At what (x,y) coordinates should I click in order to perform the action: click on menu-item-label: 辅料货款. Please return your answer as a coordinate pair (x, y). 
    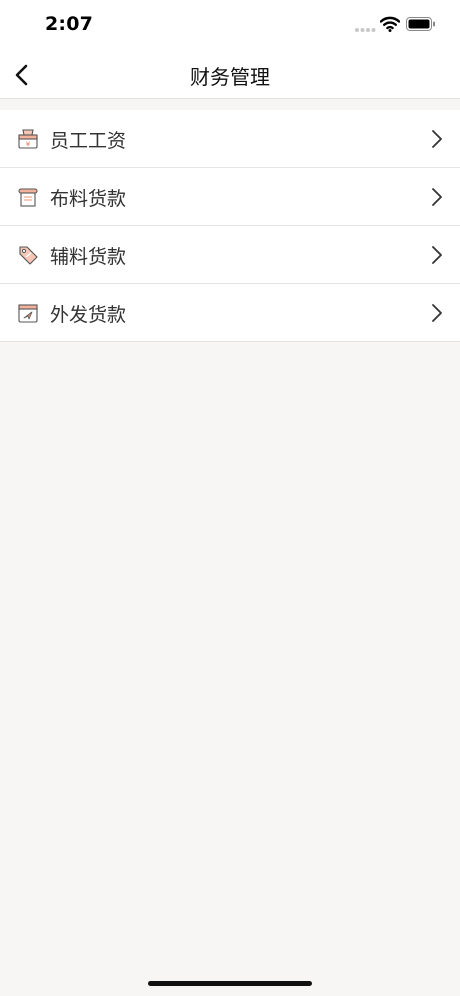
    Looking at the image, I should click on (88, 257).